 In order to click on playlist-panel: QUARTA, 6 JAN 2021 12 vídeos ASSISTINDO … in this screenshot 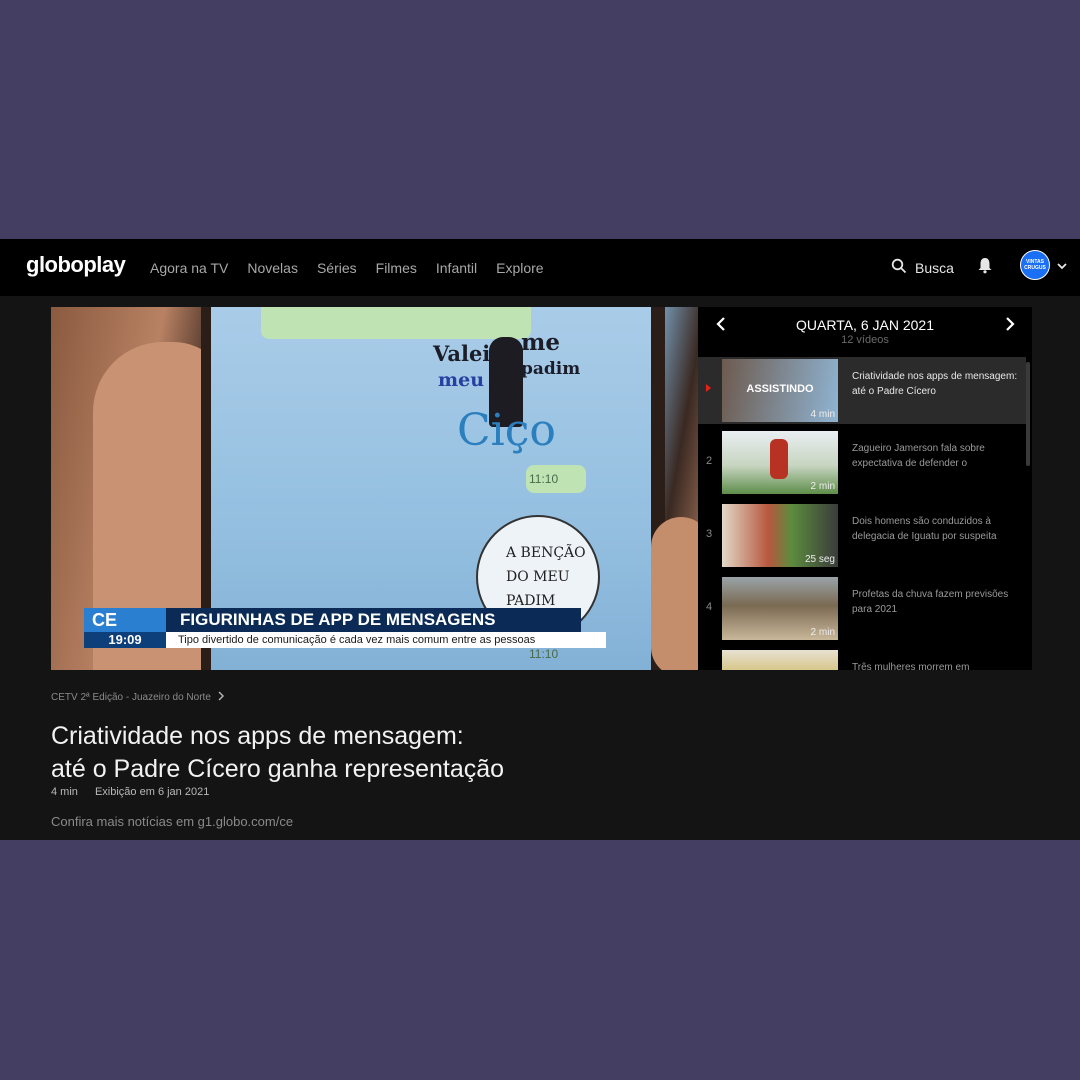, I will do `click(865, 488)`.